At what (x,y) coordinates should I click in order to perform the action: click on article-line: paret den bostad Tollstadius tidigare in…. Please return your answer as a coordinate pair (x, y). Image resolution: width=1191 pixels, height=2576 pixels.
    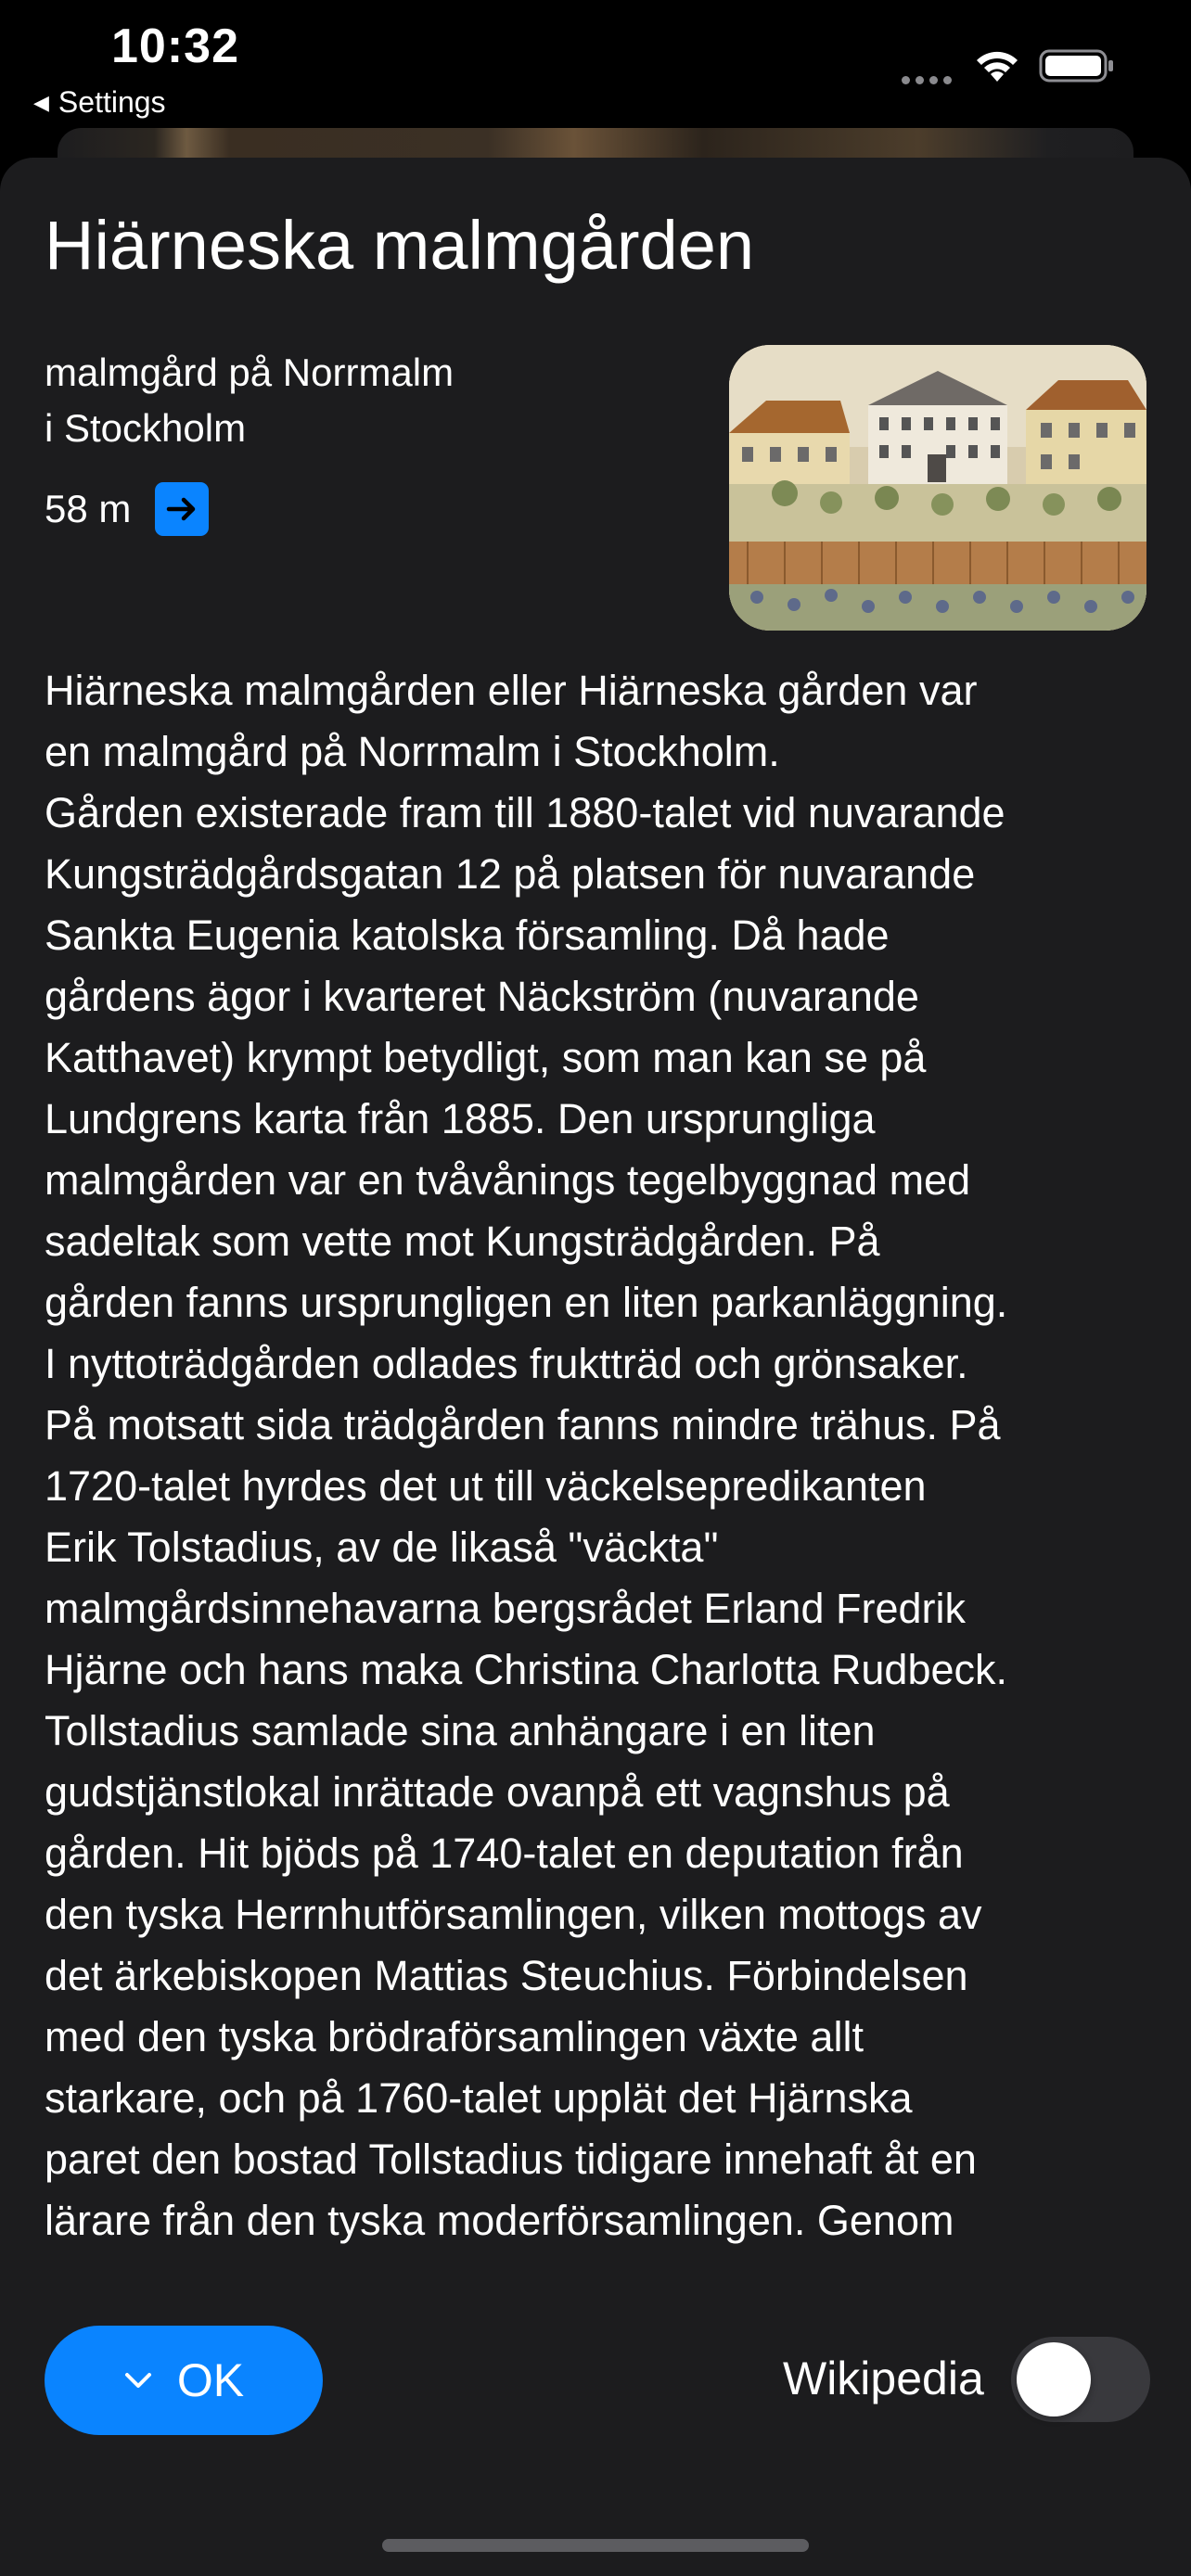
    Looking at the image, I should click on (511, 2159).